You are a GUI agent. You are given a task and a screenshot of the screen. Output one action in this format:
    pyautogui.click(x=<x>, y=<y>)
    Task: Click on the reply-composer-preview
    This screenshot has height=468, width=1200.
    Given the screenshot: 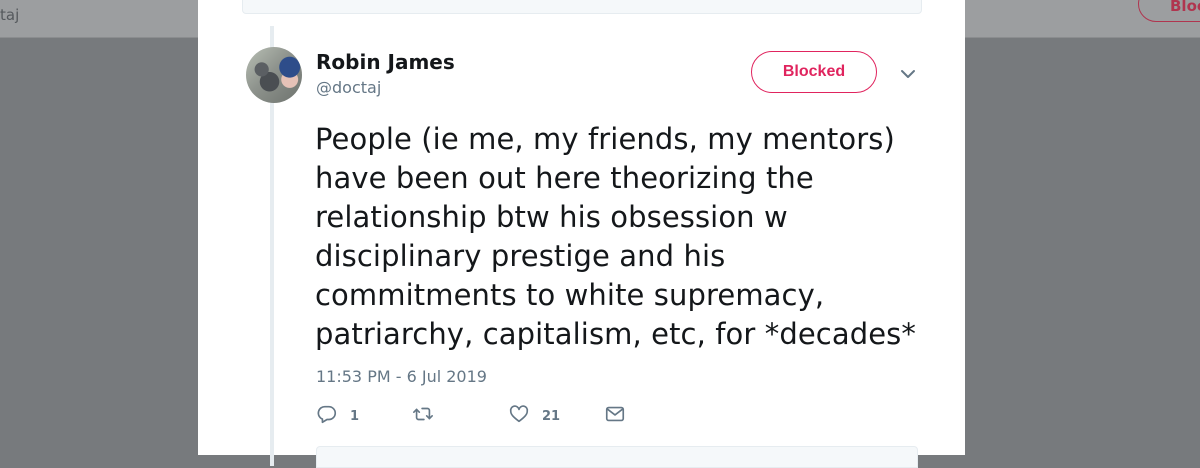 What is the action you would take?
    pyautogui.click(x=617, y=457)
    